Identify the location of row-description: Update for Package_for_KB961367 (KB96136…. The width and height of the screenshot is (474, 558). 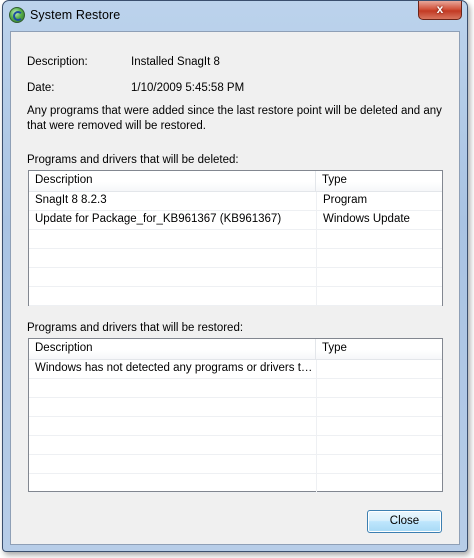
(158, 219).